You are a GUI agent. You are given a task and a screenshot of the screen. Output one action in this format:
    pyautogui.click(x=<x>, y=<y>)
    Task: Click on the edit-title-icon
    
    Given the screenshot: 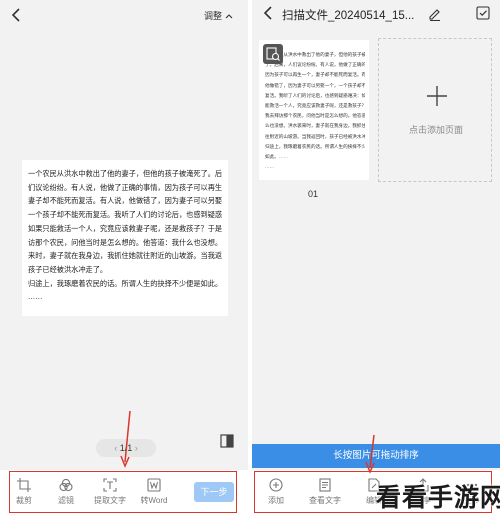 What is the action you would take?
    pyautogui.click(x=435, y=14)
    